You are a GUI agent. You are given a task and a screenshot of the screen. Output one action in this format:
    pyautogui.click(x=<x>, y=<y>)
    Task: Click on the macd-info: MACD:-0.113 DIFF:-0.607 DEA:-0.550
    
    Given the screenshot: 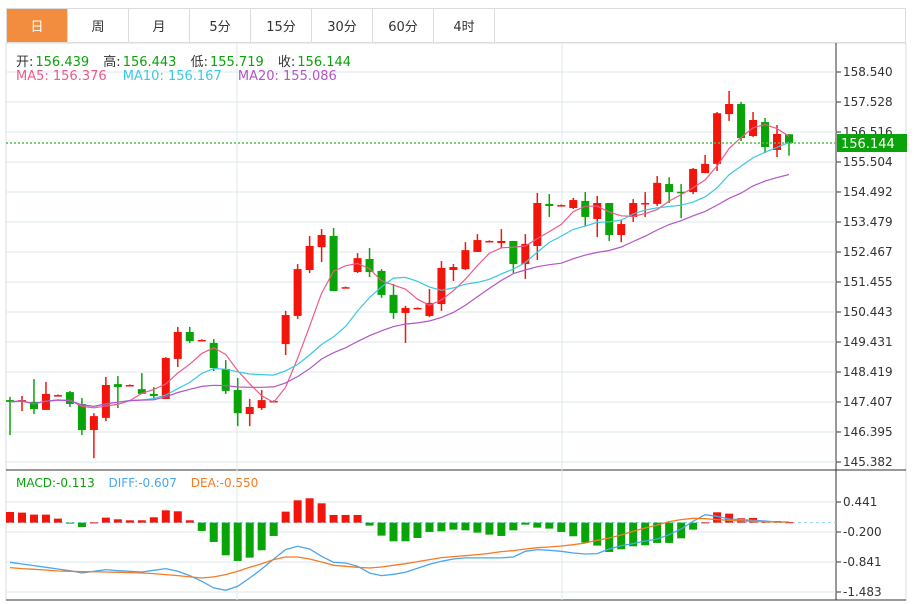 What is the action you would take?
    pyautogui.click(x=138, y=483)
    